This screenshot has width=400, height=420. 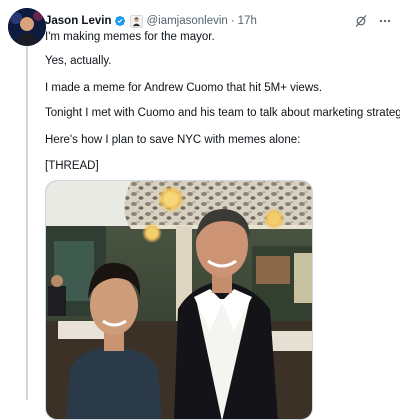 What do you see at coordinates (27, 222) in the screenshot?
I see `thread-connector-line` at bounding box center [27, 222].